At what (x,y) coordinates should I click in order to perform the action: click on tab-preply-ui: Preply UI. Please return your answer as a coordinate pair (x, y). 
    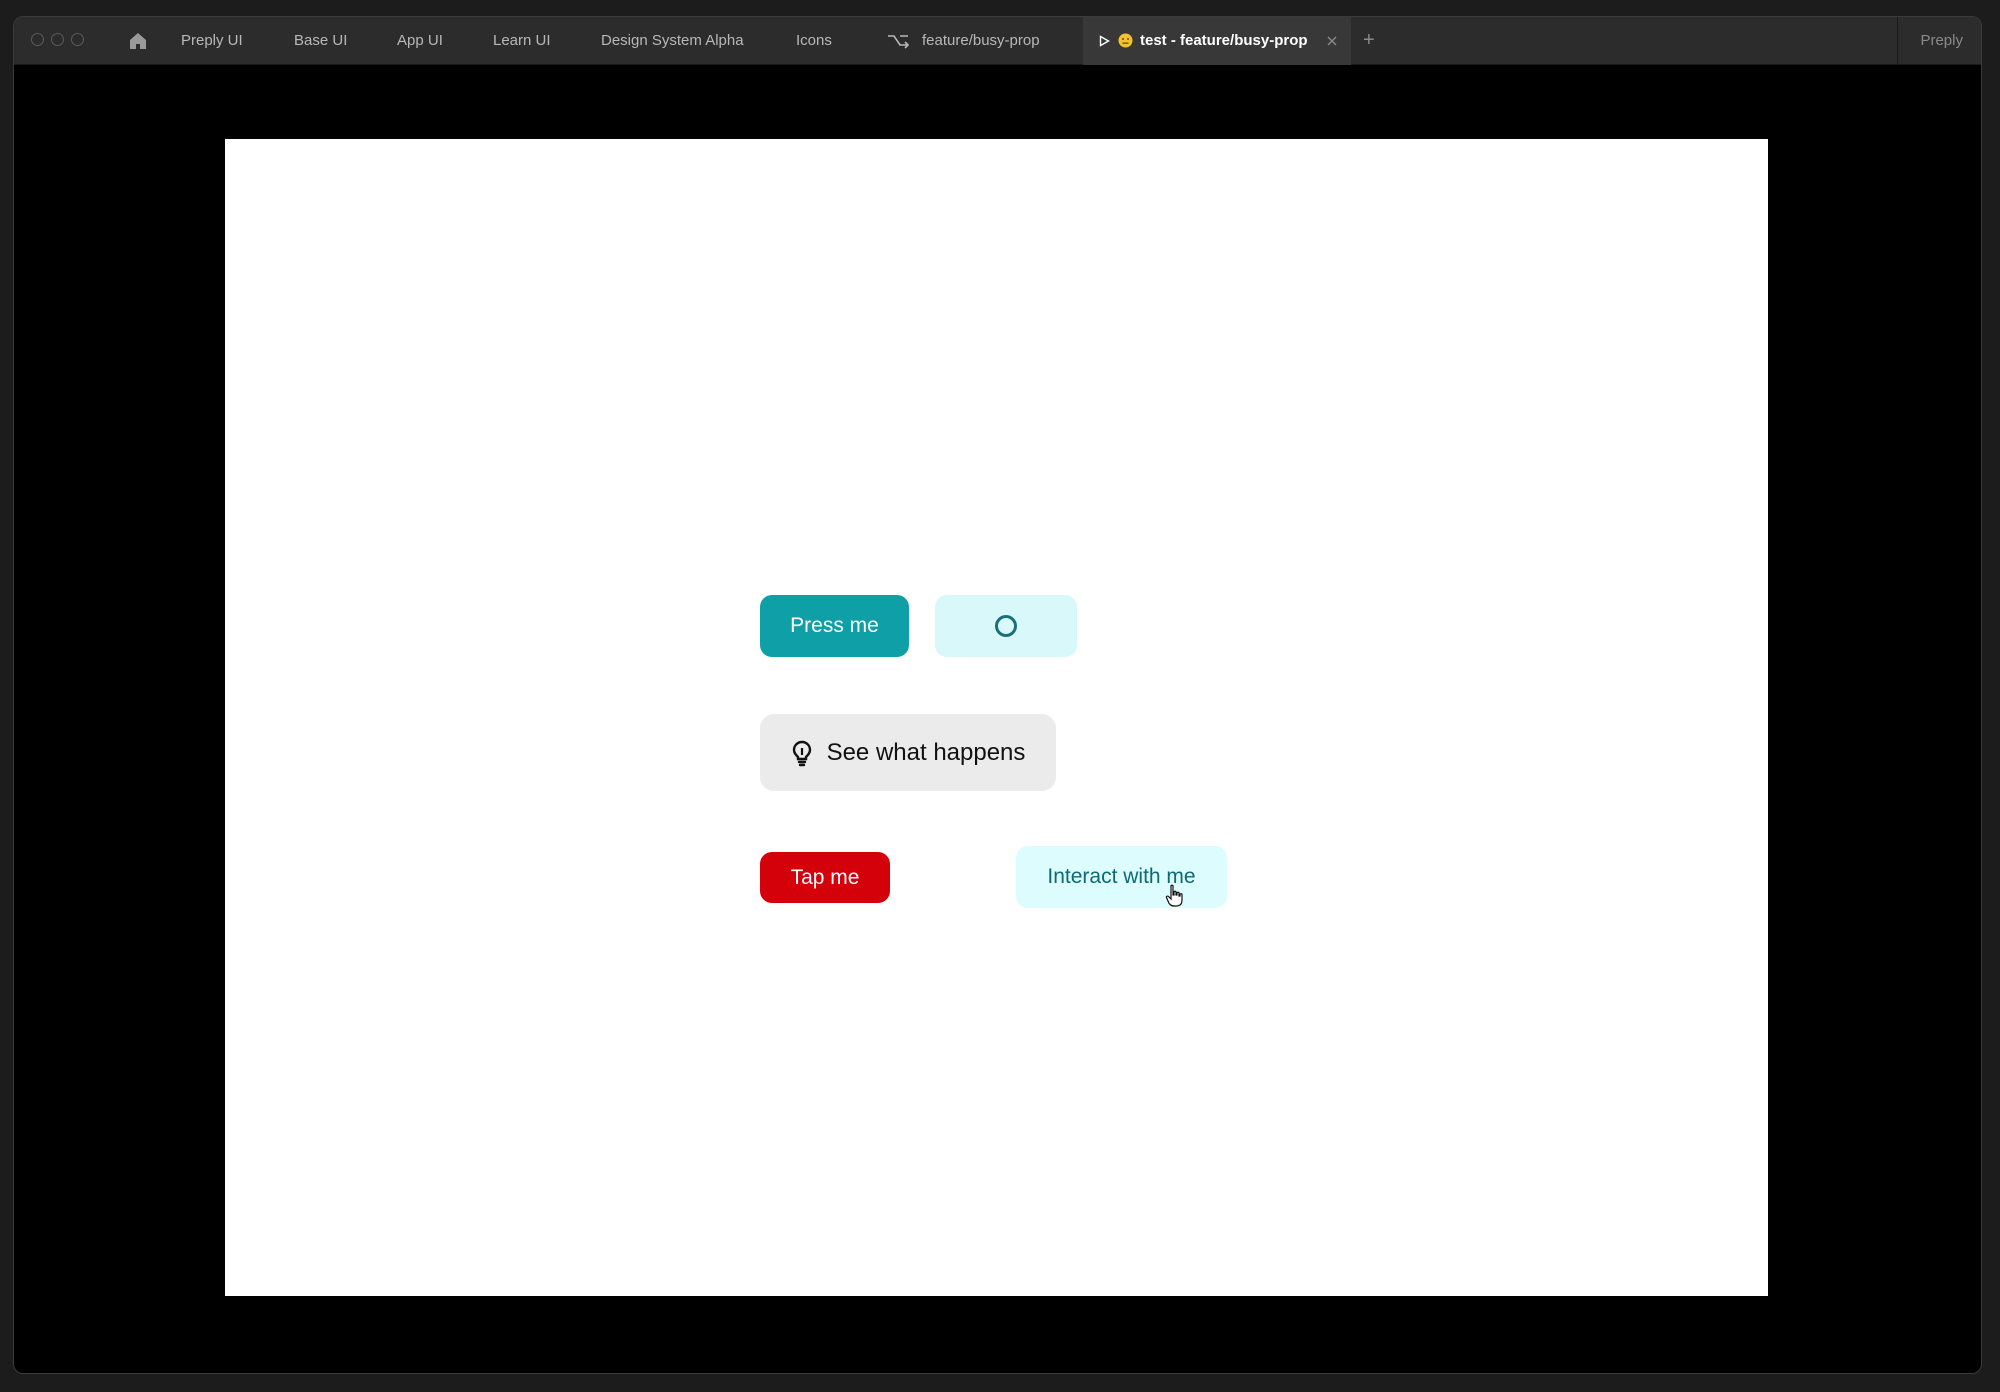
    Looking at the image, I should click on (212, 40).